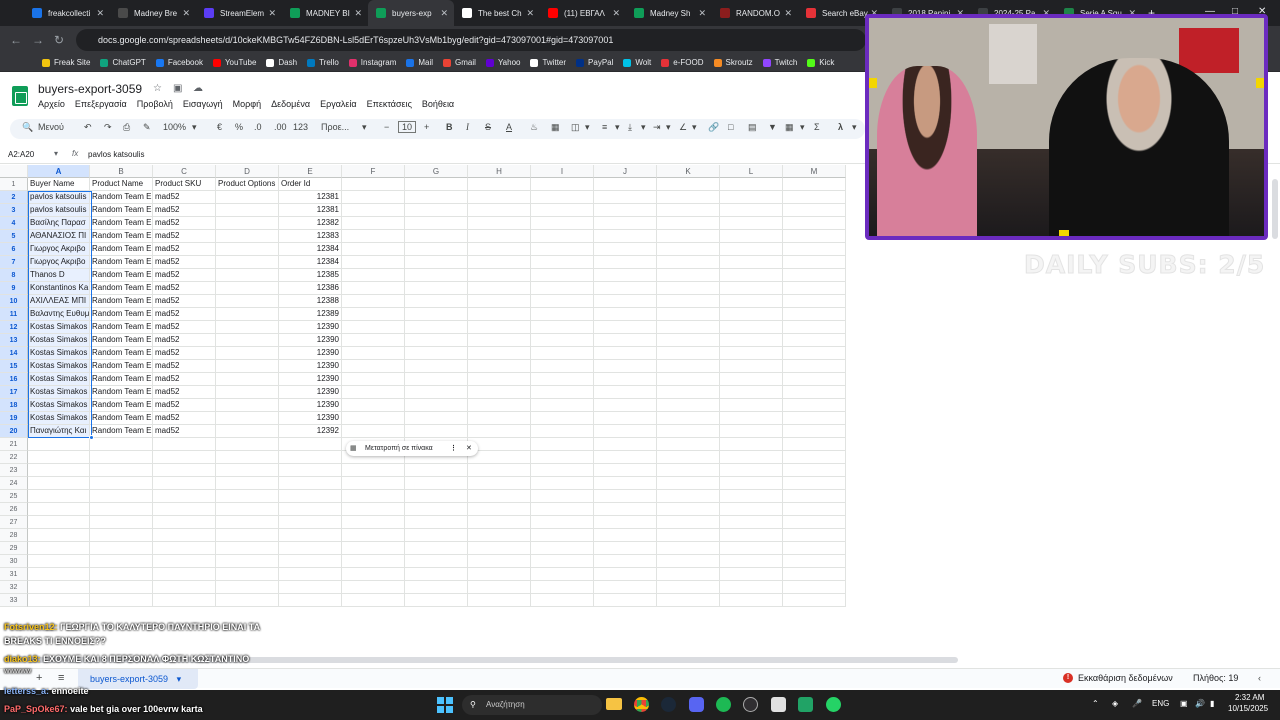 Image resolution: width=1280 pixels, height=720 pixels. Describe the element at coordinates (59, 223) in the screenshot. I see `table-cell: Βασίλης Παρασ` at that location.